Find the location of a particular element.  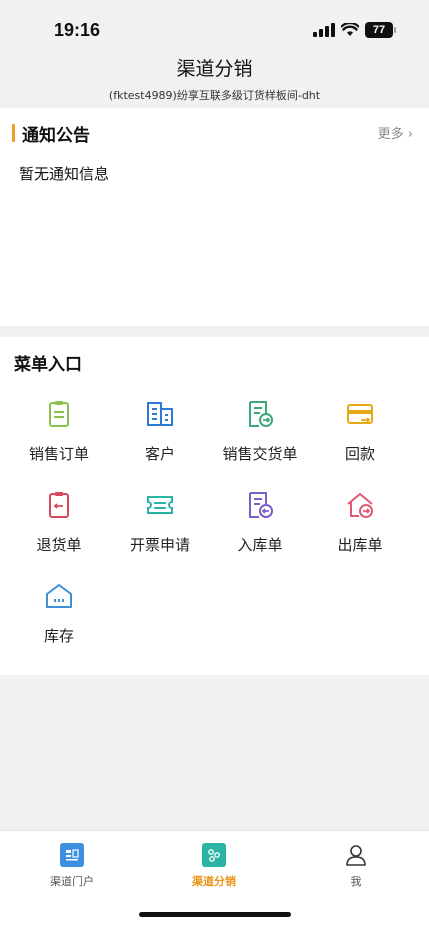

menu-item-return-order: 退货单 is located at coordinates (59, 530).